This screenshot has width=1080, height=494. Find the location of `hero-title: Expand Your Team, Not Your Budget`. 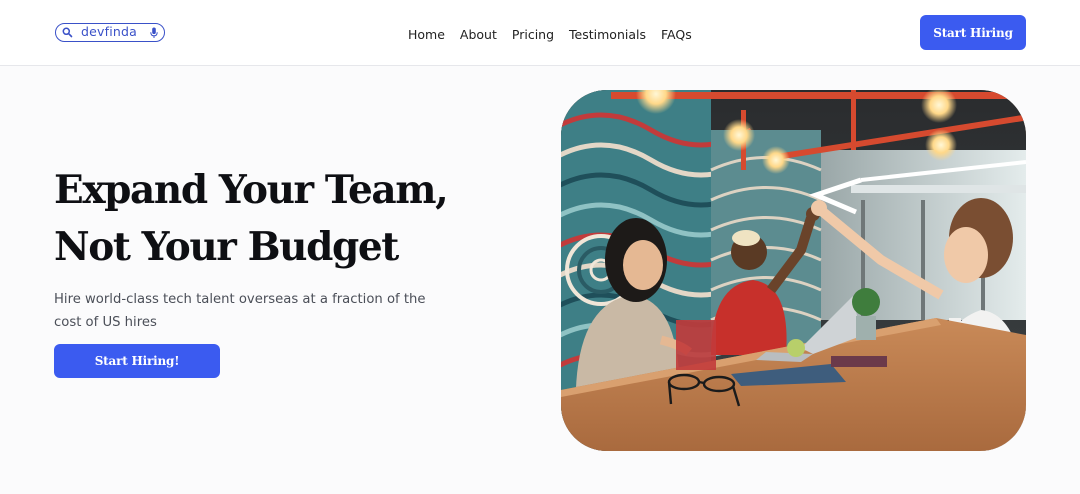

hero-title: Expand Your Team, Not Your Budget is located at coordinates (269, 219).